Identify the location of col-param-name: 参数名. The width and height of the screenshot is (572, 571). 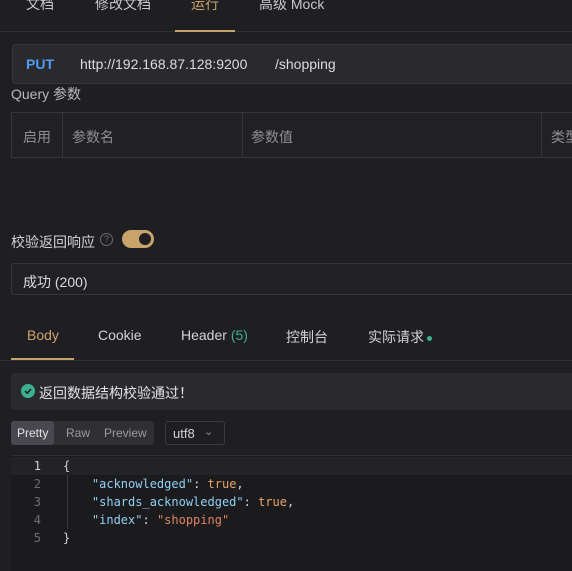
(93, 137).